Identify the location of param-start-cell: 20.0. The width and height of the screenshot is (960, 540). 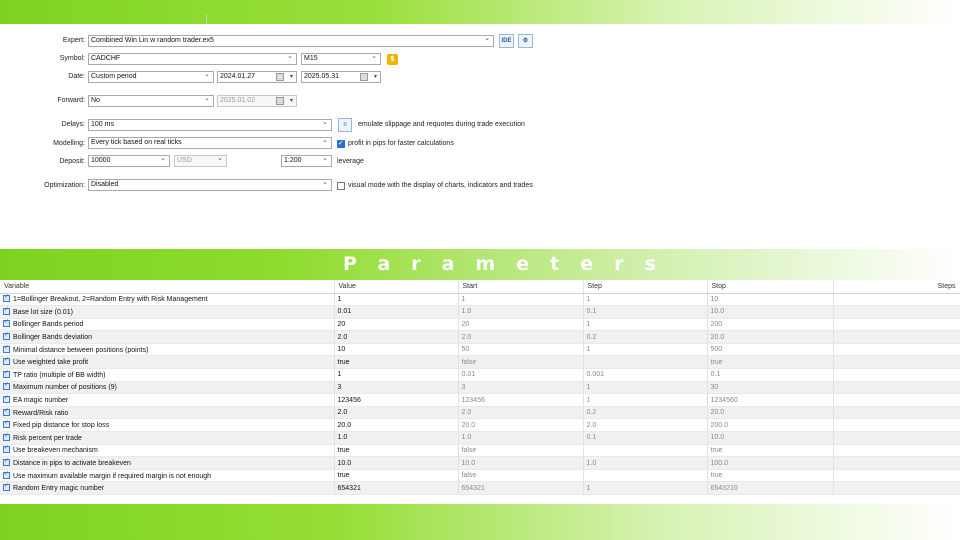
(521, 425).